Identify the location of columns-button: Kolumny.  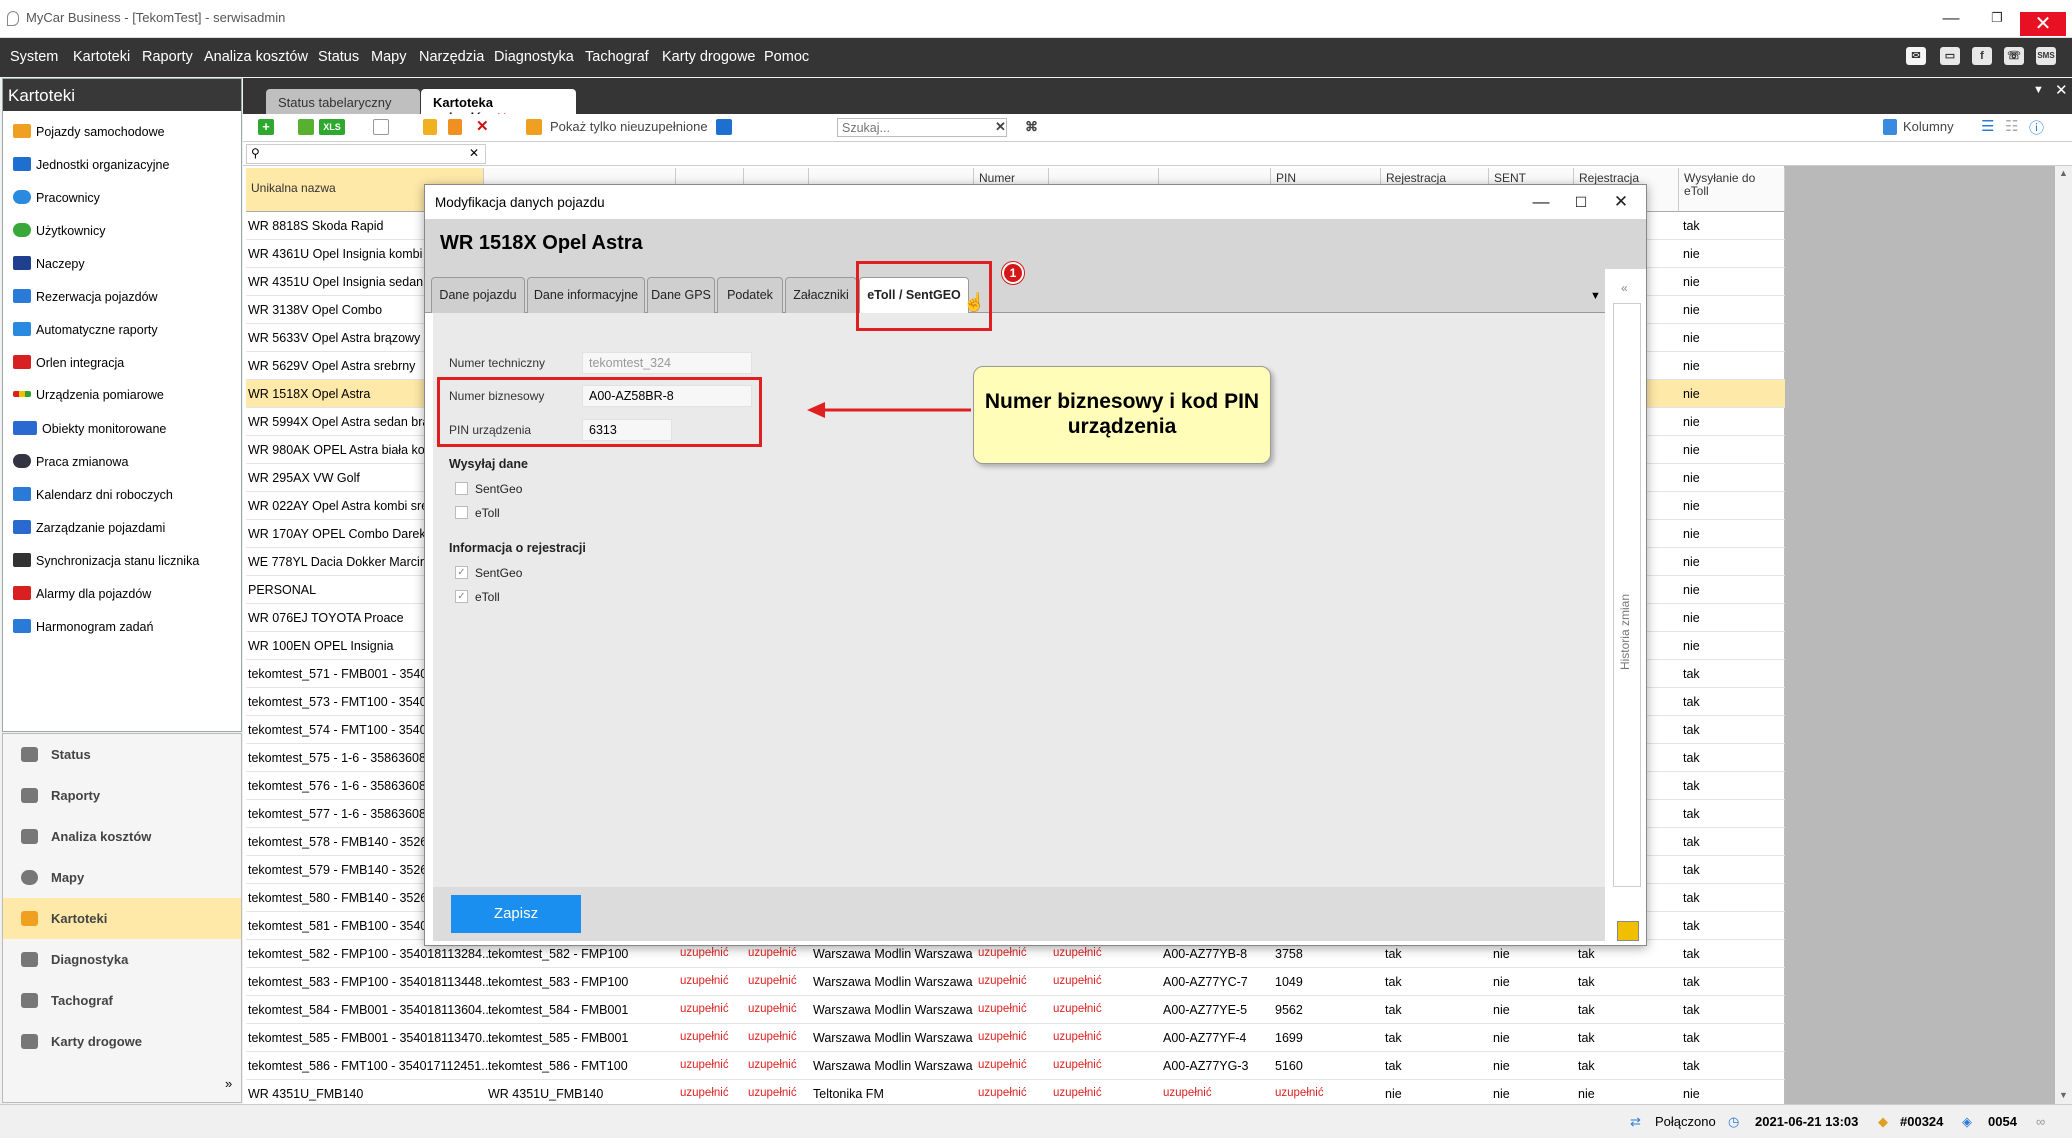
(1928, 128).